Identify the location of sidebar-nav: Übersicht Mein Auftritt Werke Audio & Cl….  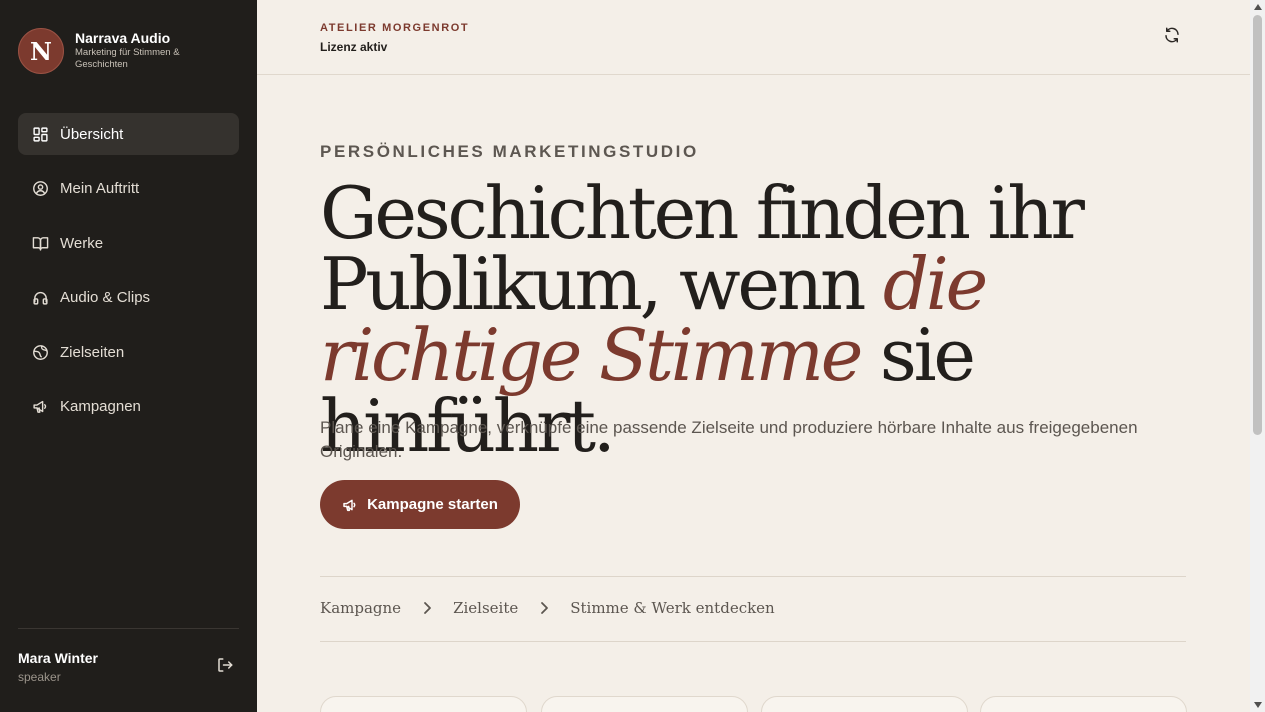
(128, 276).